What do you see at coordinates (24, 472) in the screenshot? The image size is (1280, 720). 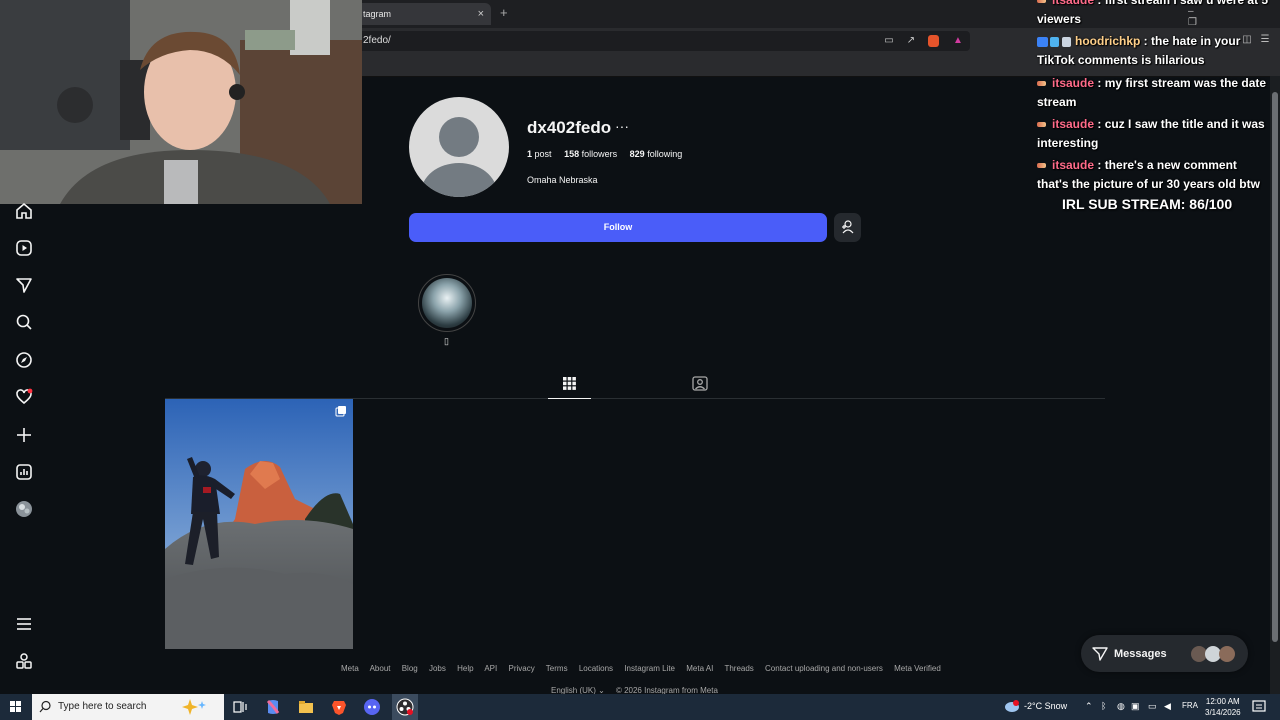 I see `dashboard-icon` at bounding box center [24, 472].